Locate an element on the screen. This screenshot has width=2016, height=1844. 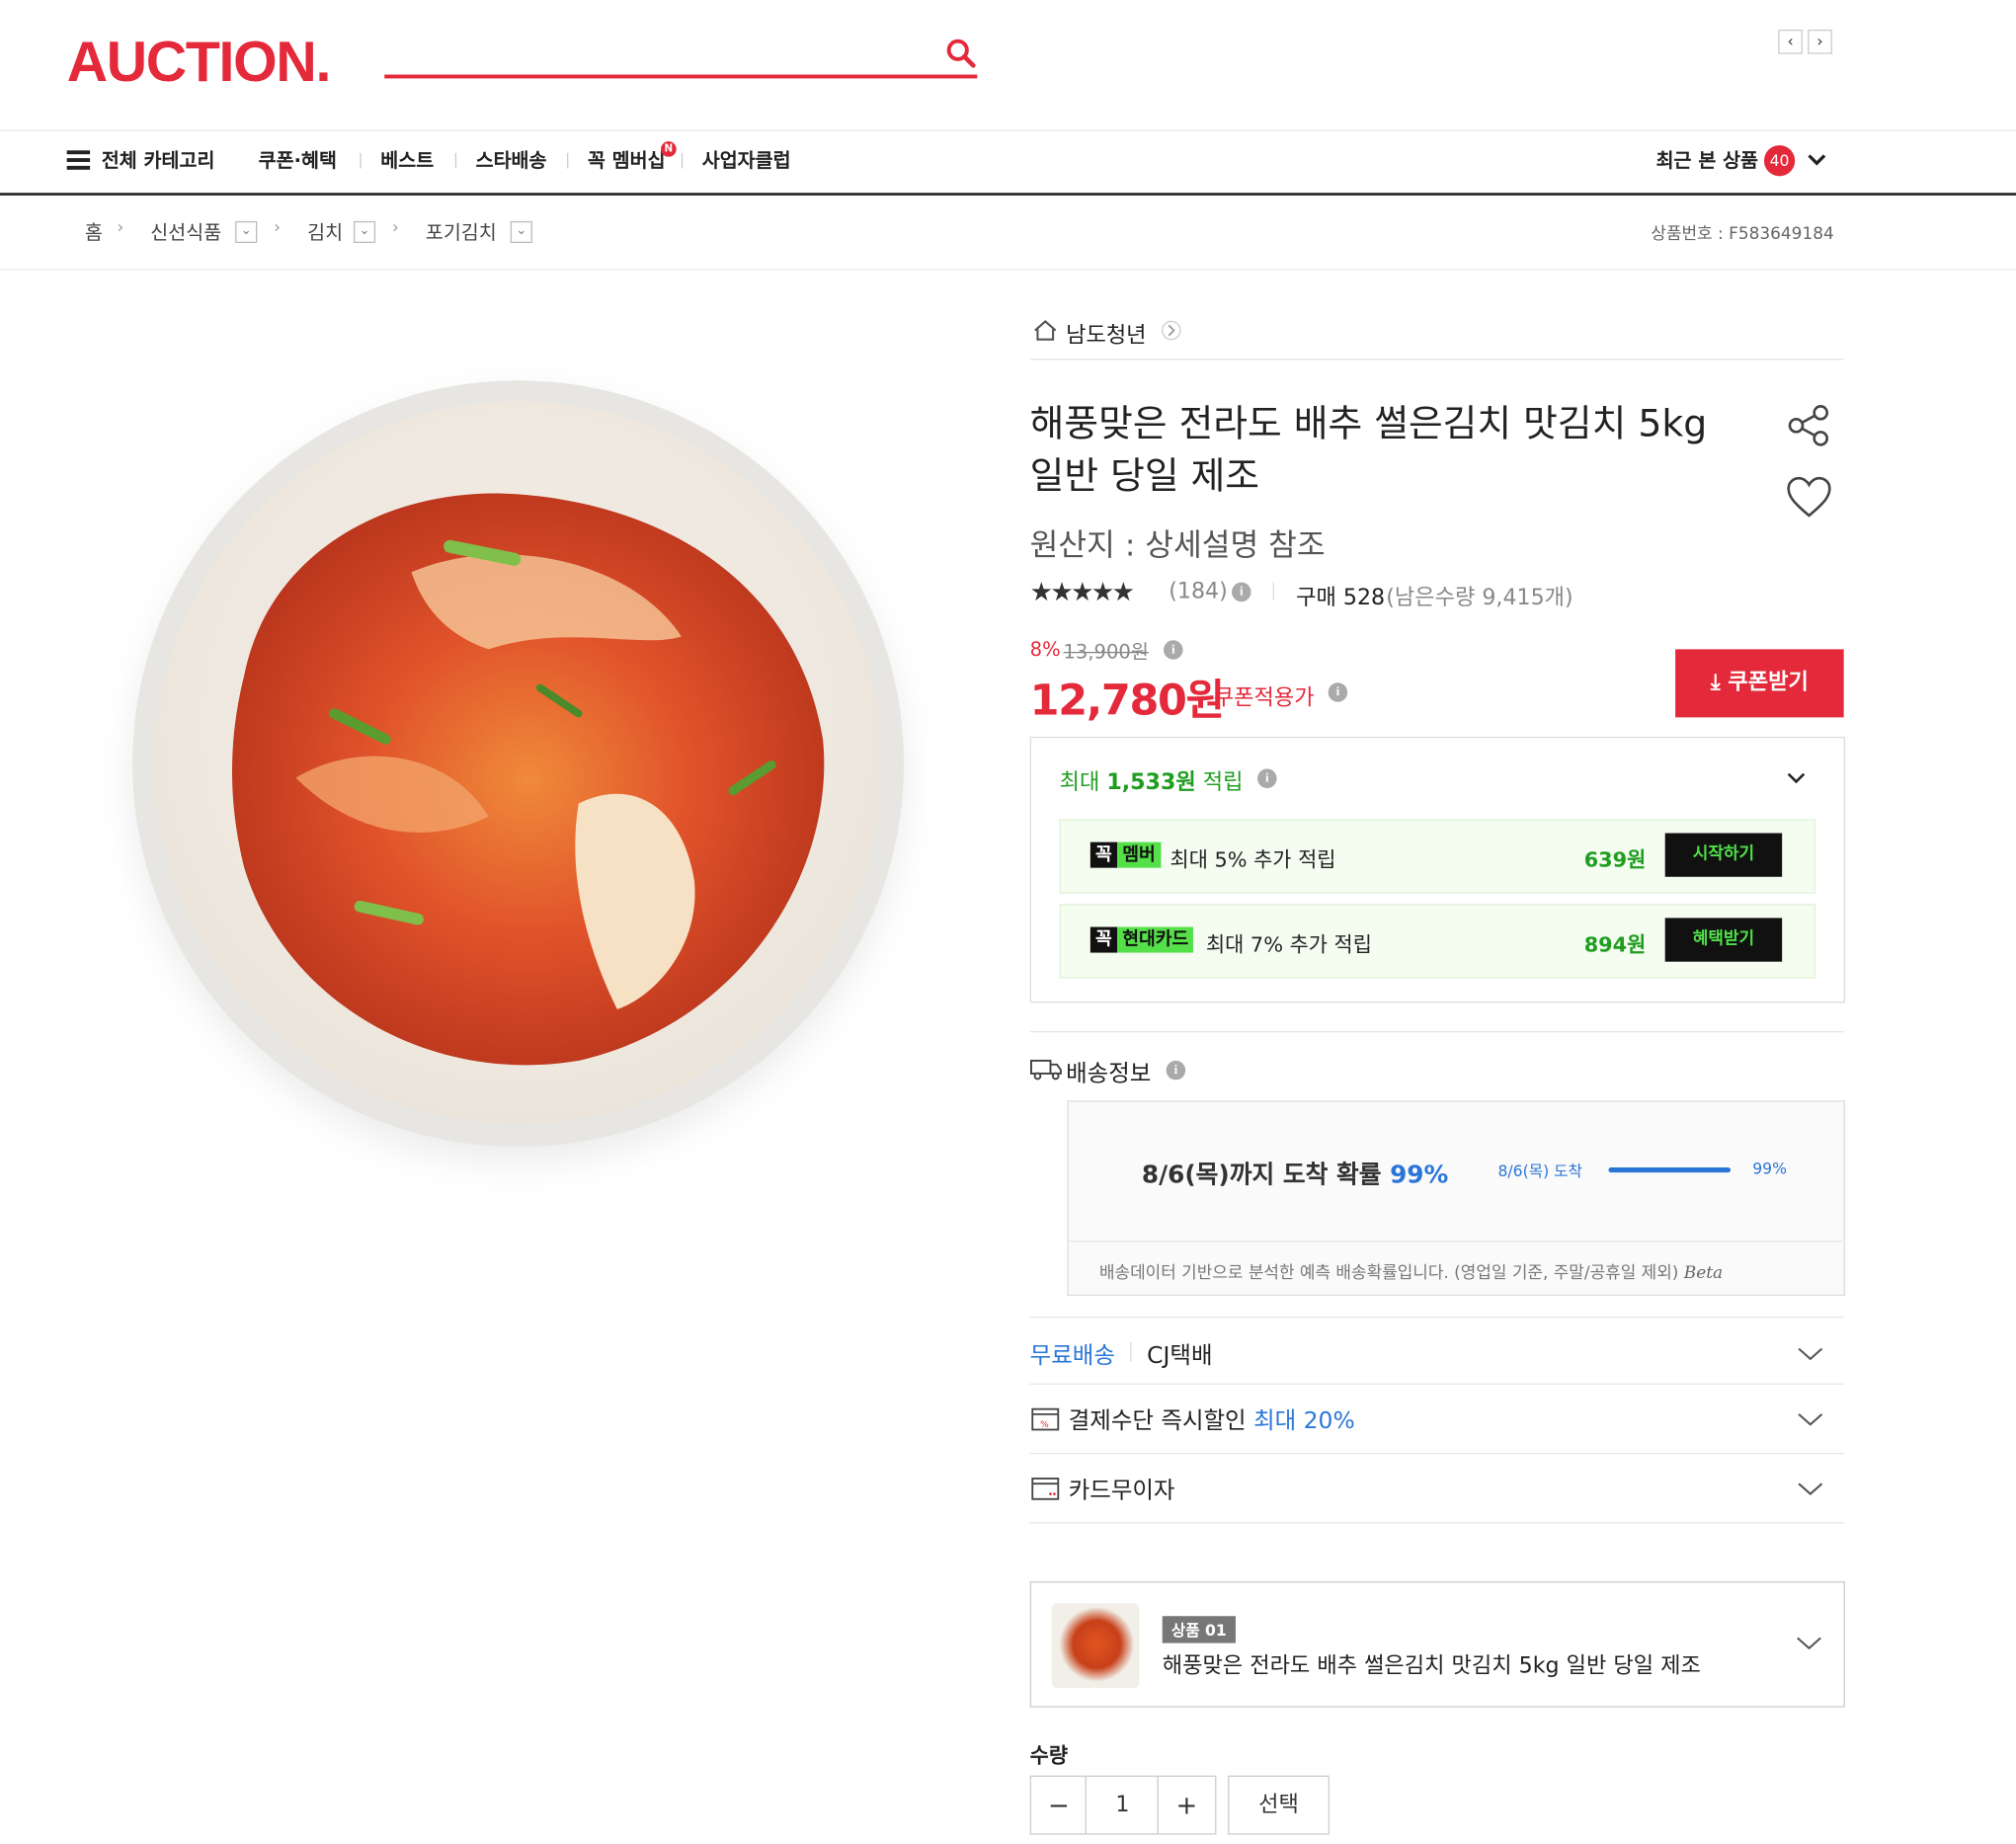
new-badge: N is located at coordinates (669, 149).